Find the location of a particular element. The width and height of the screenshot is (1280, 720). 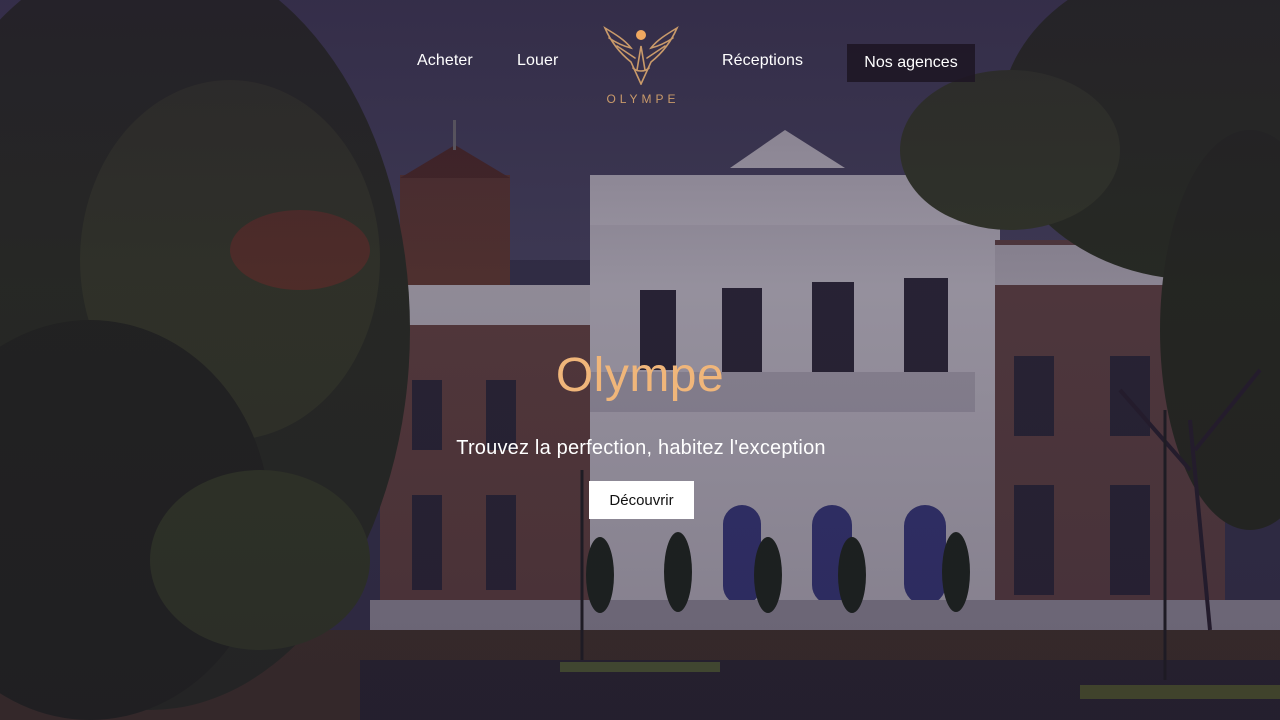

winged-emblem-icon is located at coordinates (641, 55).